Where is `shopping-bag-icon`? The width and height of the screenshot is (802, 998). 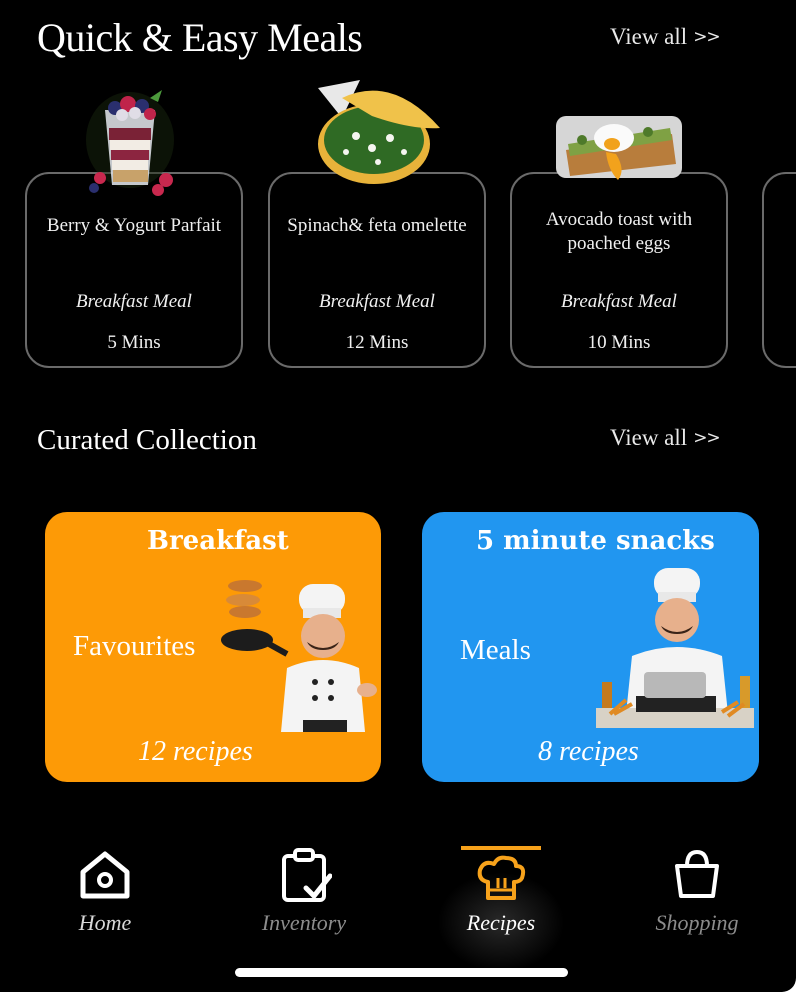 shopping-bag-icon is located at coordinates (697, 873).